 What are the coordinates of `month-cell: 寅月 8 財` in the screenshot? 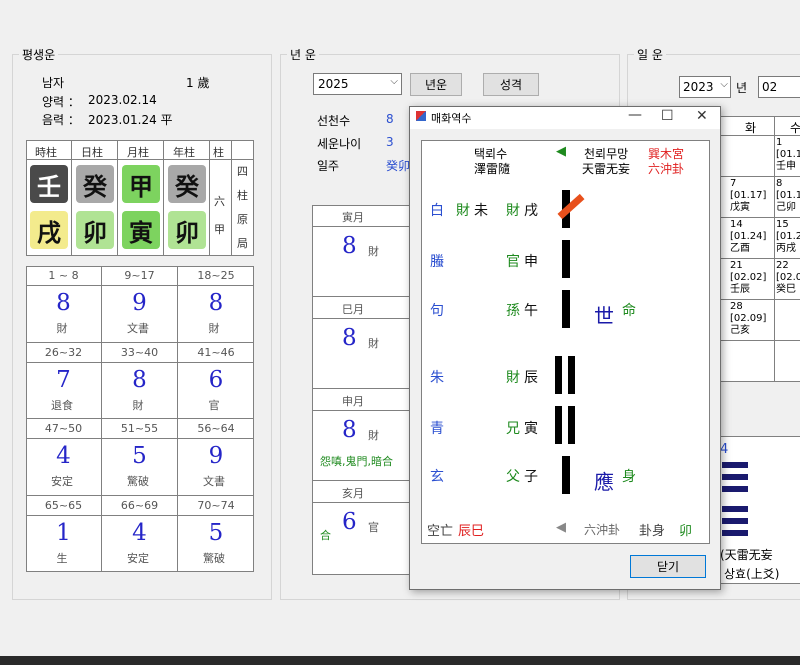 It's located at (362, 251).